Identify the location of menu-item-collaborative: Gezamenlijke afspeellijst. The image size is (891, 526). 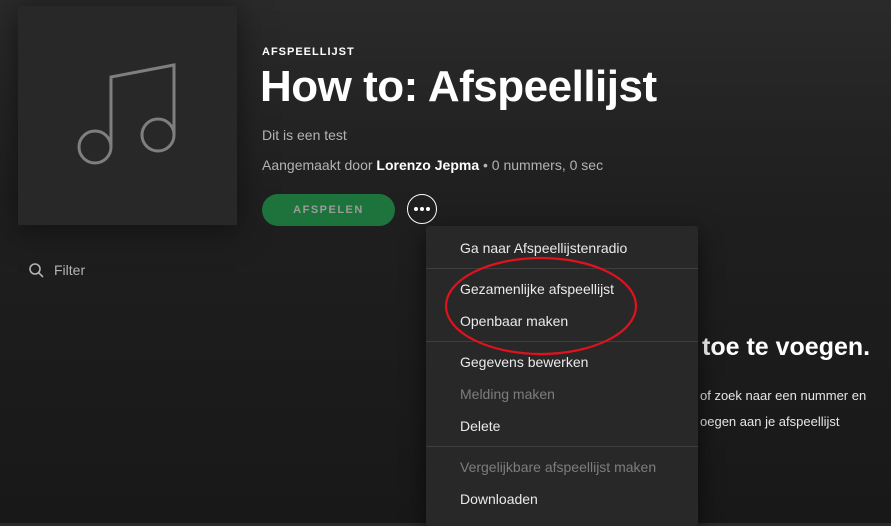
(562, 289).